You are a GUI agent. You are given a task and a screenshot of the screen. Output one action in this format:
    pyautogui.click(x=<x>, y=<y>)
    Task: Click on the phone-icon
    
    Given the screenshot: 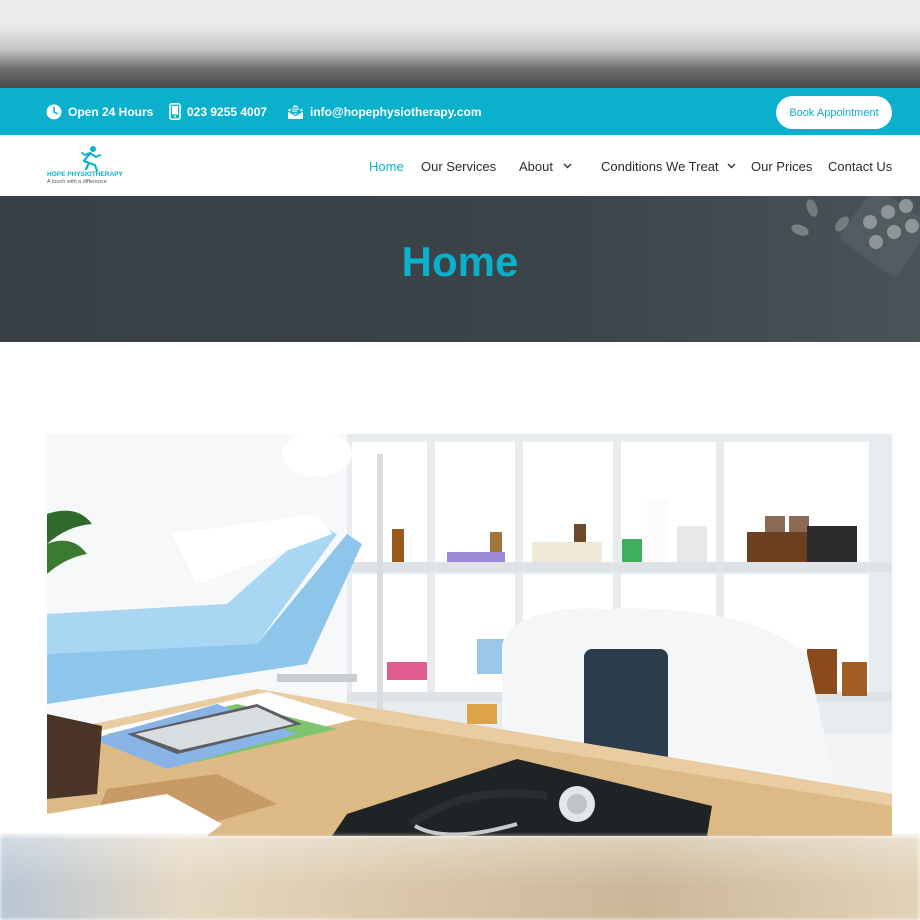 What is the action you would take?
    pyautogui.click(x=175, y=111)
    